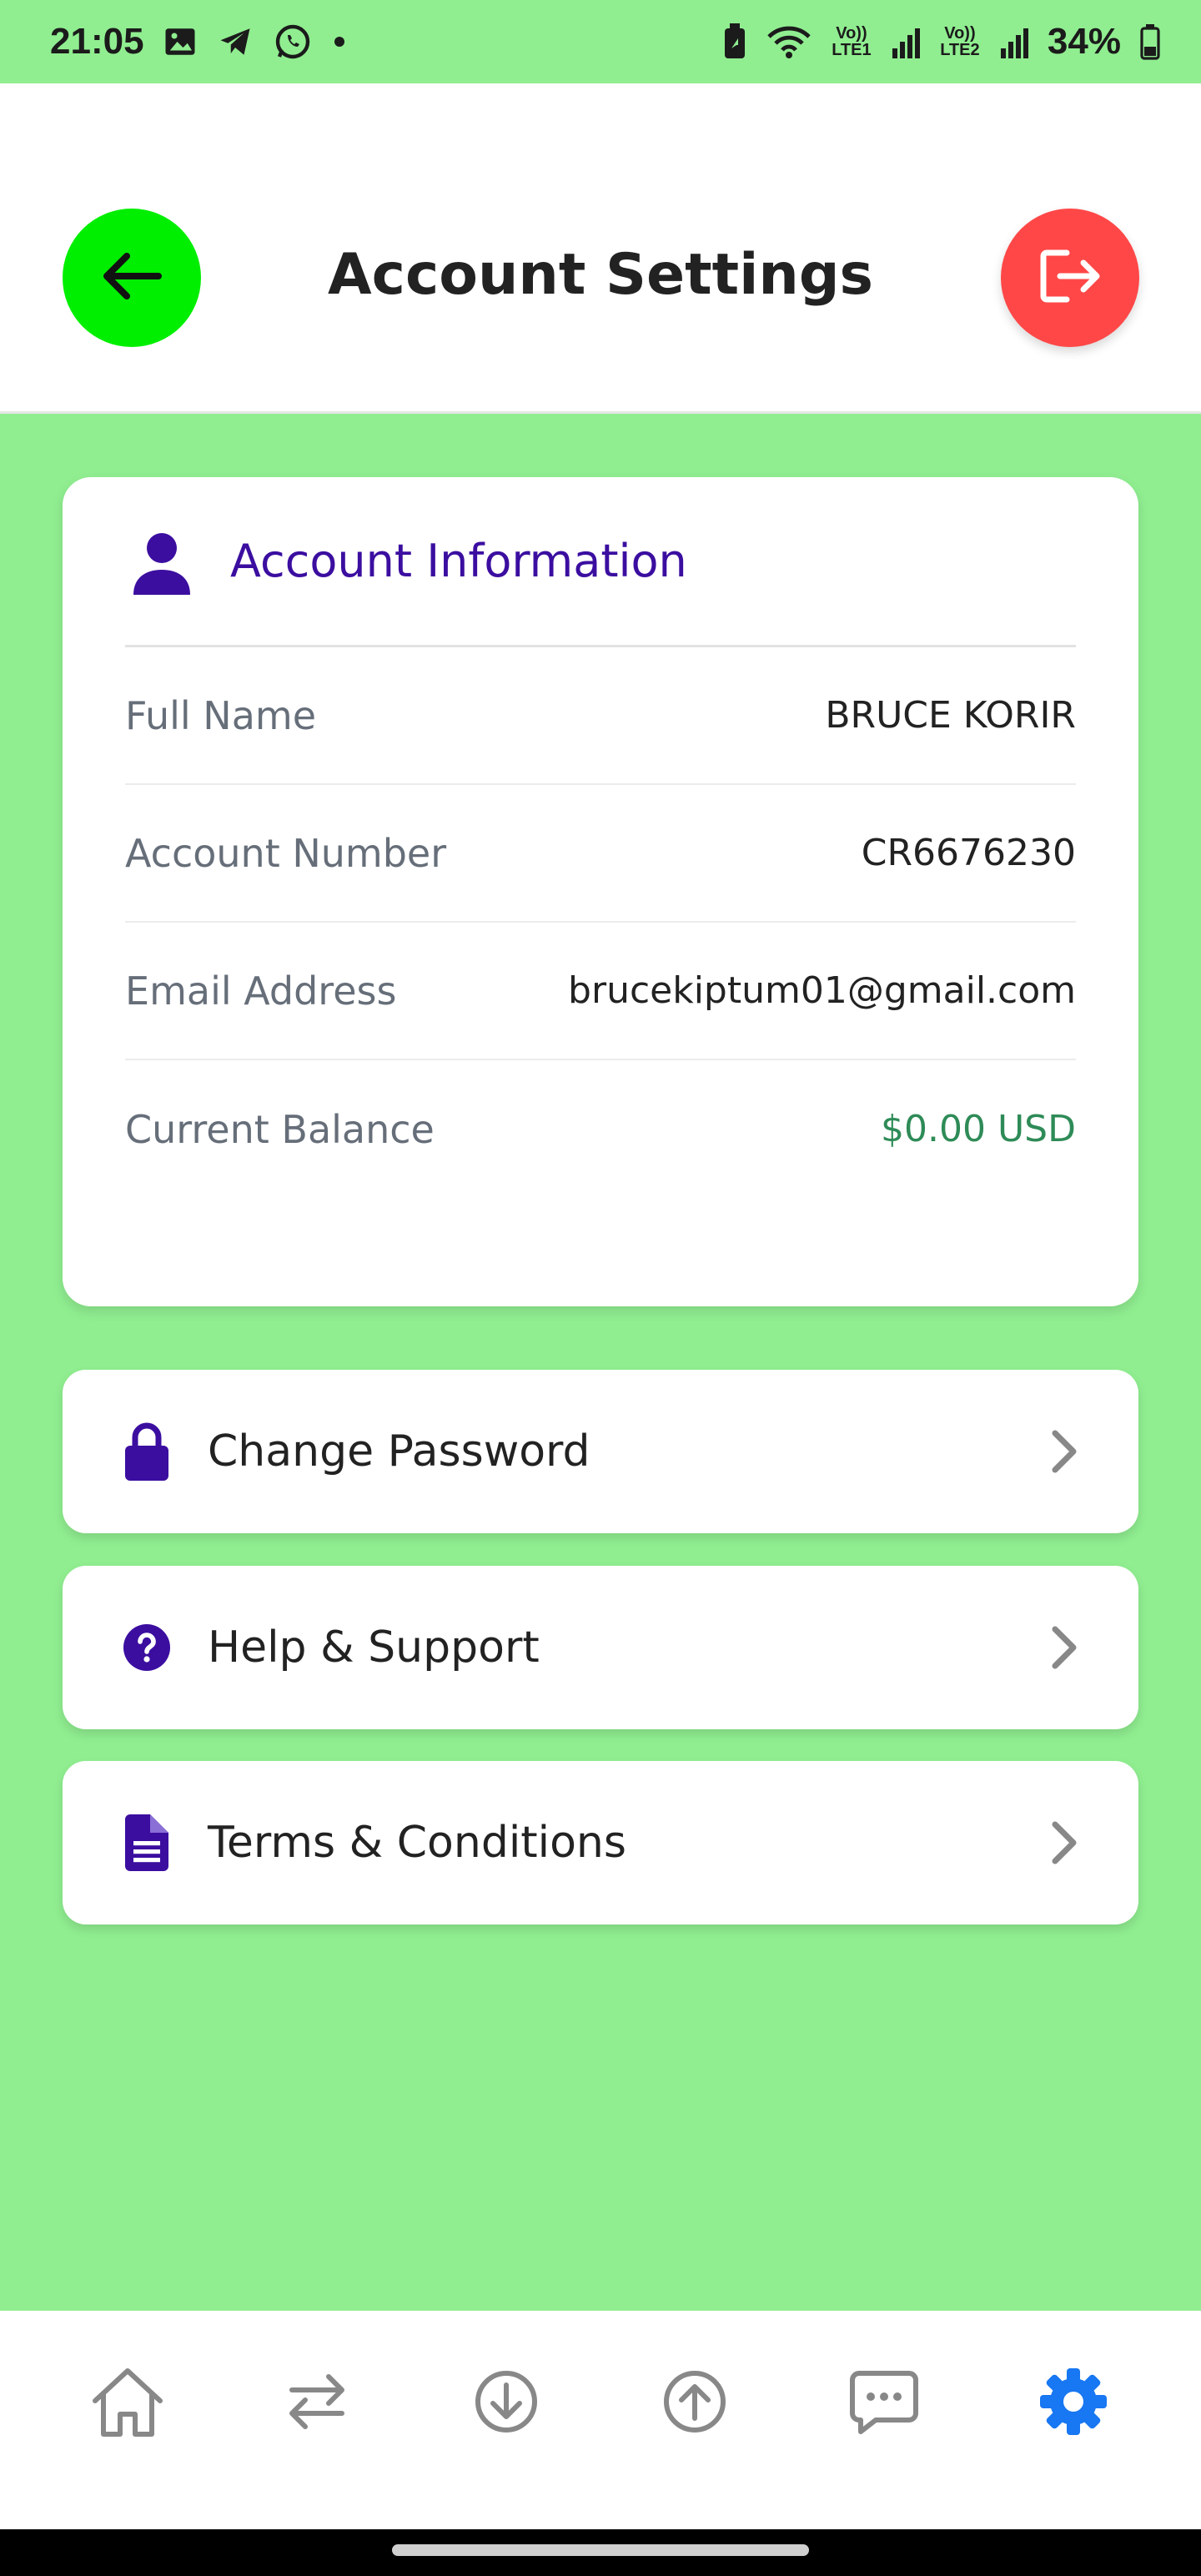  I want to click on sim2-label: Vo)) LTE2, so click(960, 41).